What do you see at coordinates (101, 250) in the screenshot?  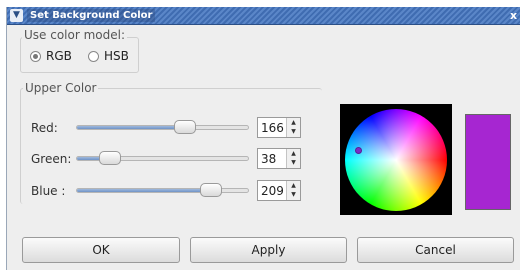 I see `ok-button: OK` at bounding box center [101, 250].